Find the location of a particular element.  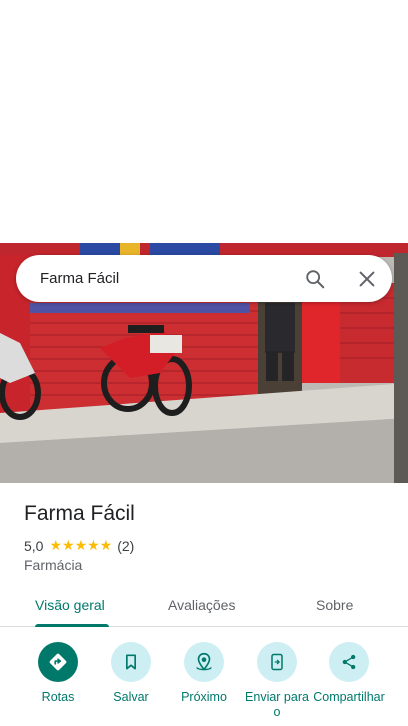

star-rating-icon: ★★★★★ is located at coordinates (81, 545).